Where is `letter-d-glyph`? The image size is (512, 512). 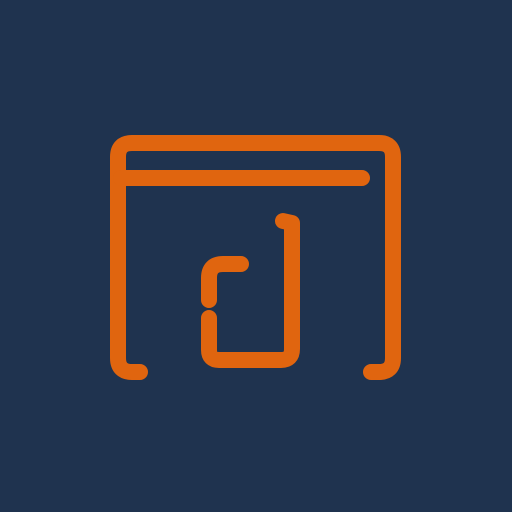
letter-d-glyph is located at coordinates (250, 290).